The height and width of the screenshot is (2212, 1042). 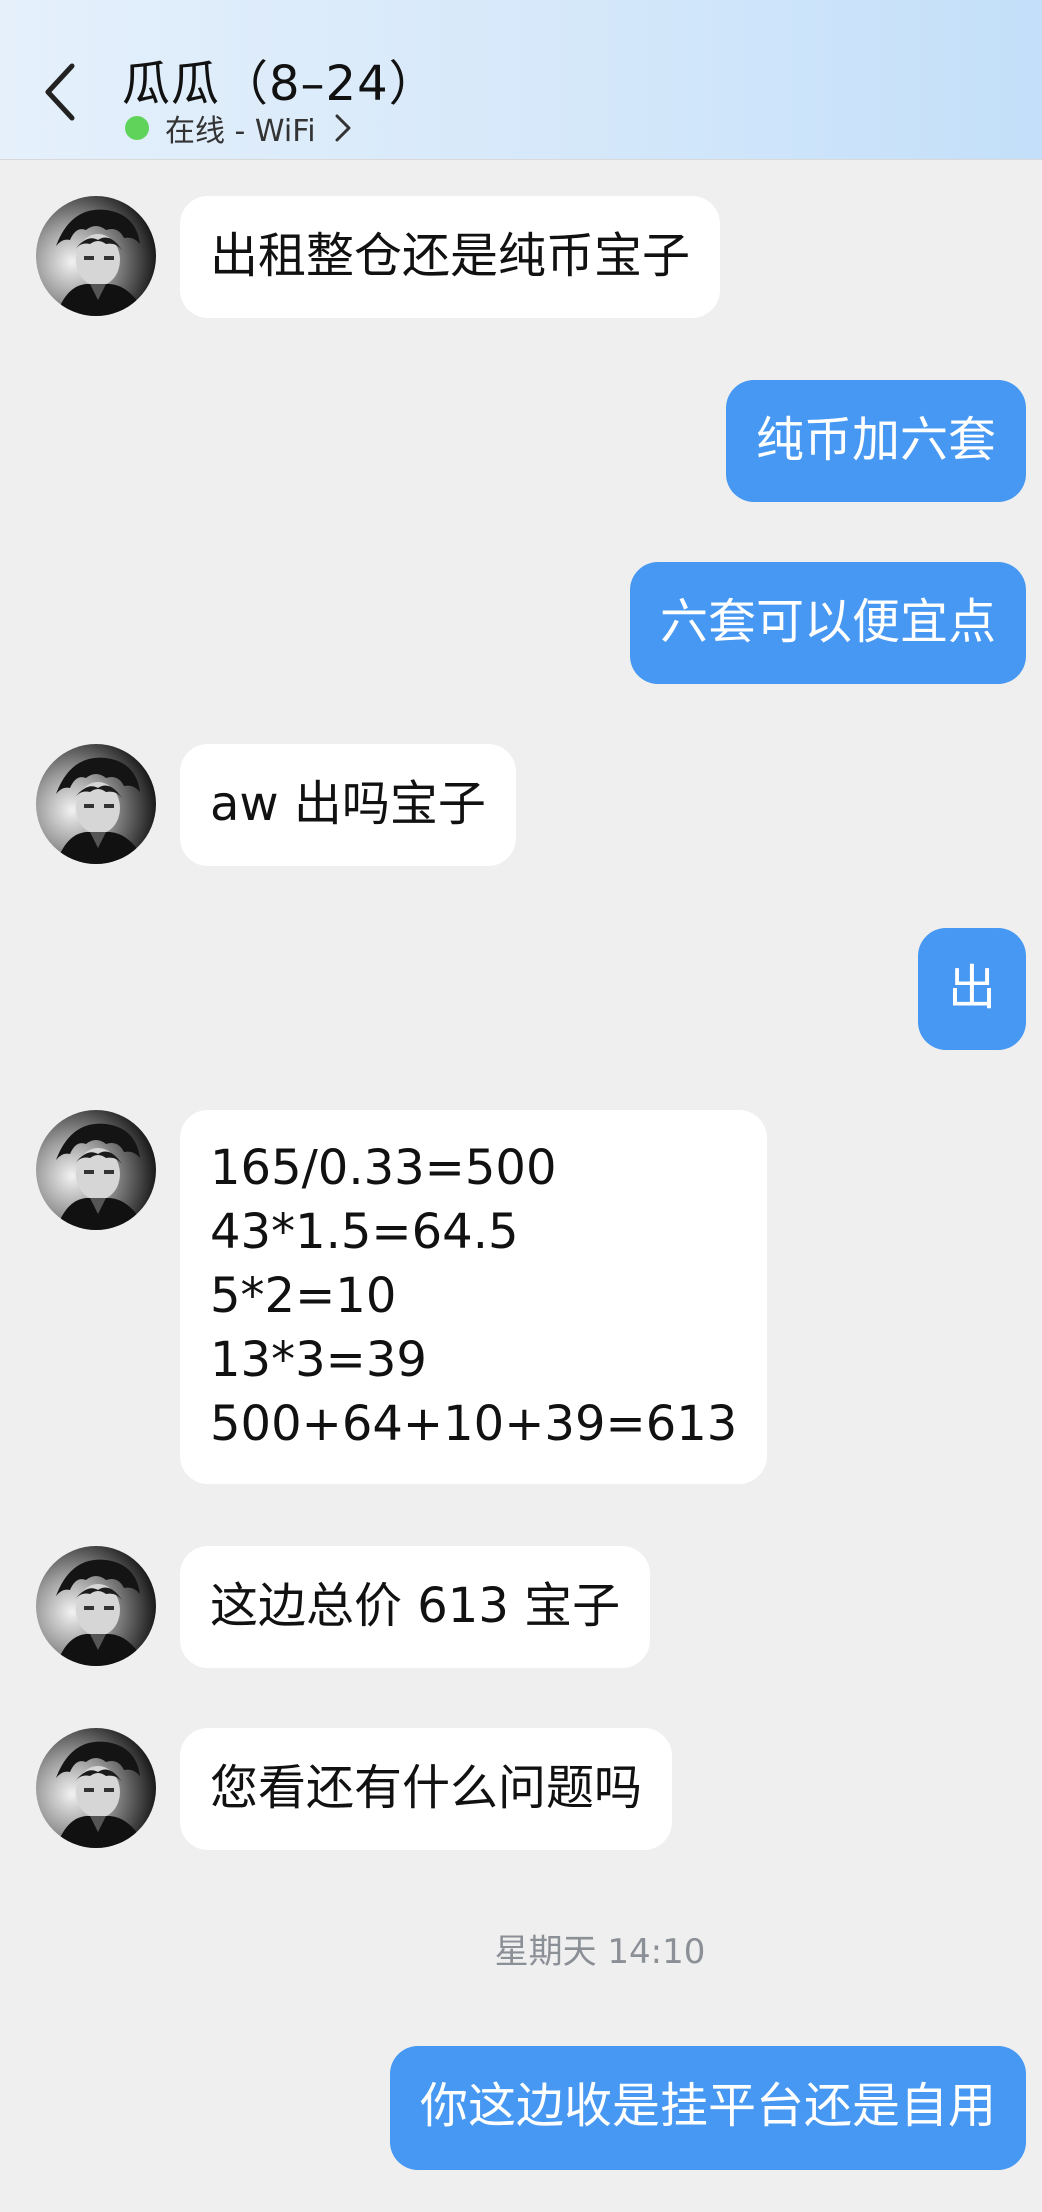 What do you see at coordinates (875, 441) in the screenshot?
I see `outgoing-message-bubble: 纯币加六套` at bounding box center [875, 441].